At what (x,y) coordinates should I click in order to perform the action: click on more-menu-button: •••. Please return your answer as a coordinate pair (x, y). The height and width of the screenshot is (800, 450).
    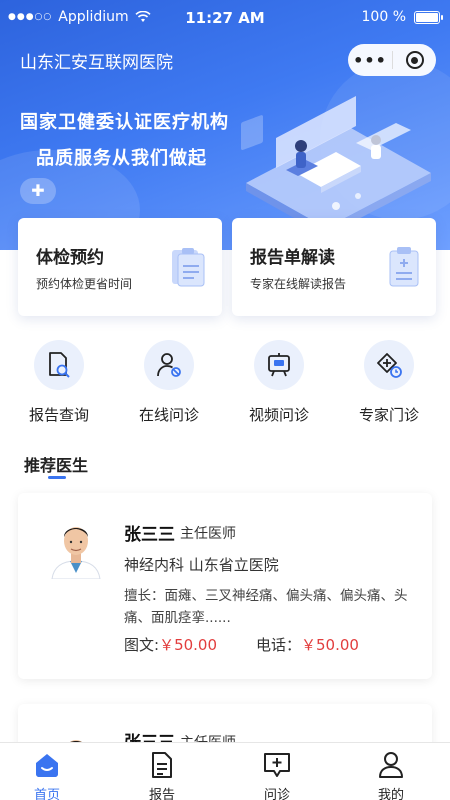
    Looking at the image, I should click on (370, 60).